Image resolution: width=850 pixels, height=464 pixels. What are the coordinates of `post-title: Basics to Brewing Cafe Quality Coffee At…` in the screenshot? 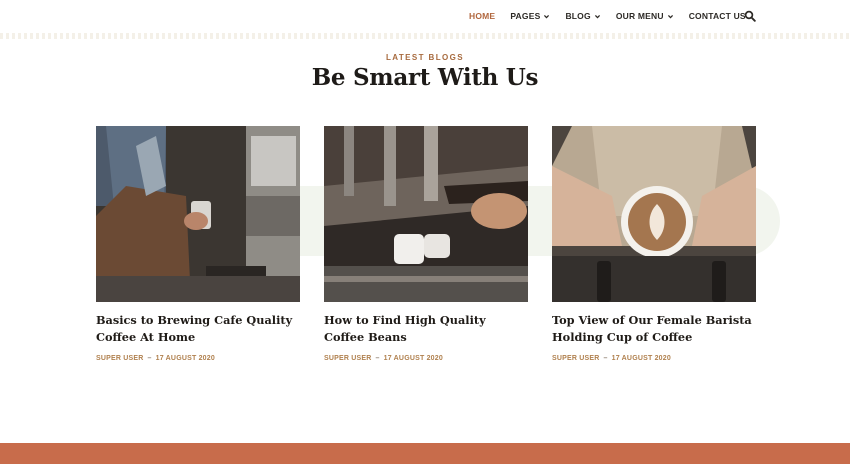 It's located at (198, 329).